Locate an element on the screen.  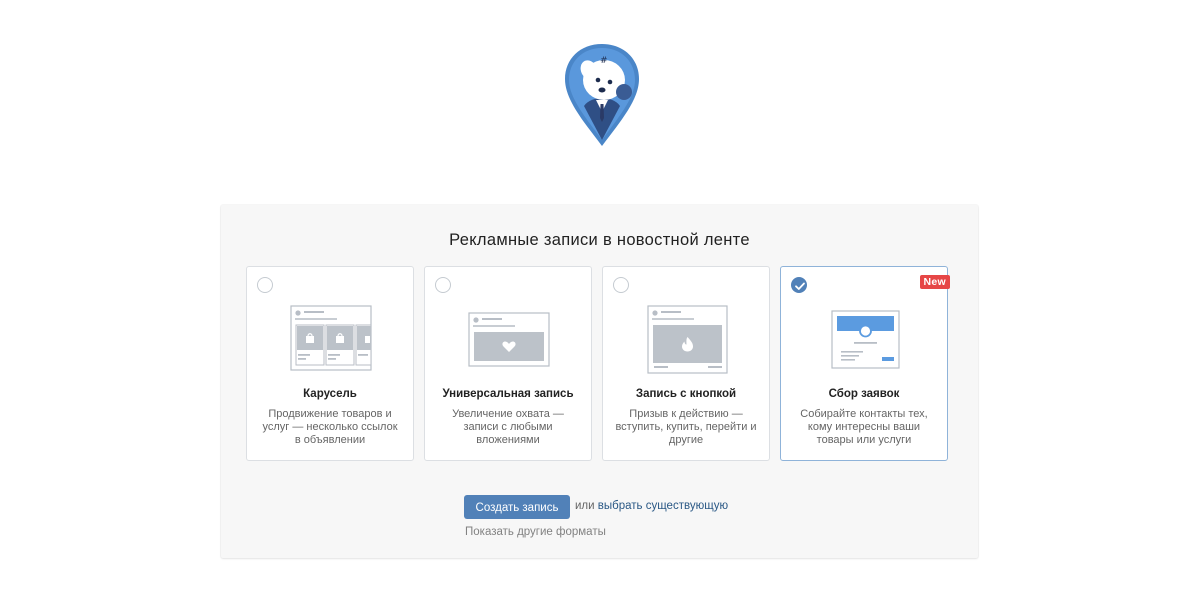
card-universal-post-radio is located at coordinates (443, 285).